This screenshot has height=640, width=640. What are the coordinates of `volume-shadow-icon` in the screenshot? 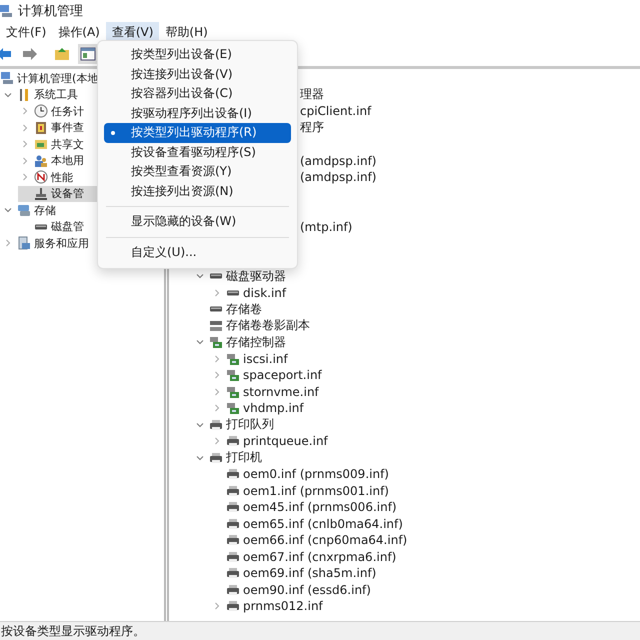 It's located at (216, 325).